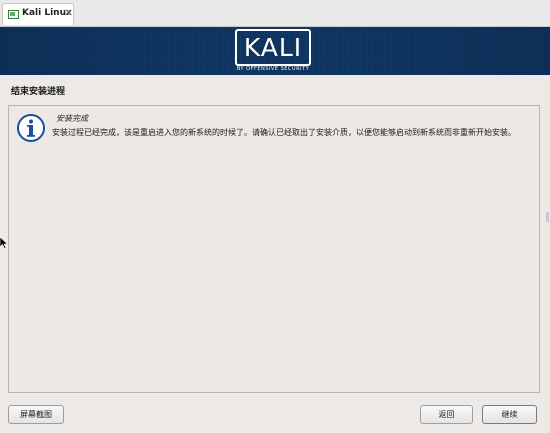 This screenshot has width=550, height=433. What do you see at coordinates (68, 12) in the screenshot?
I see `close-icon: ×` at bounding box center [68, 12].